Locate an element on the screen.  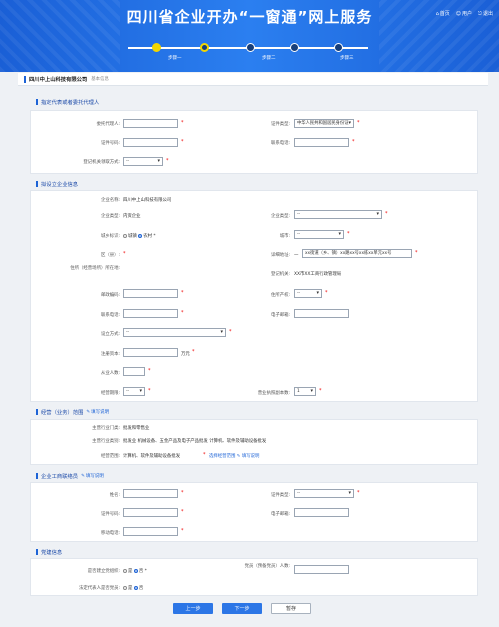
radio-rep-no is located at coordinates (135, 587).